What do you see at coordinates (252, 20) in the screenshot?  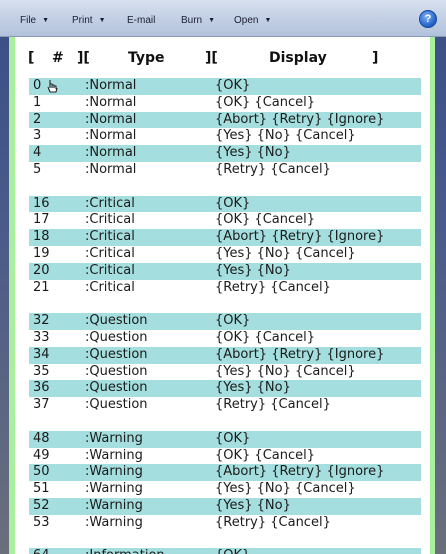 I see `open-menu: Open ▼` at bounding box center [252, 20].